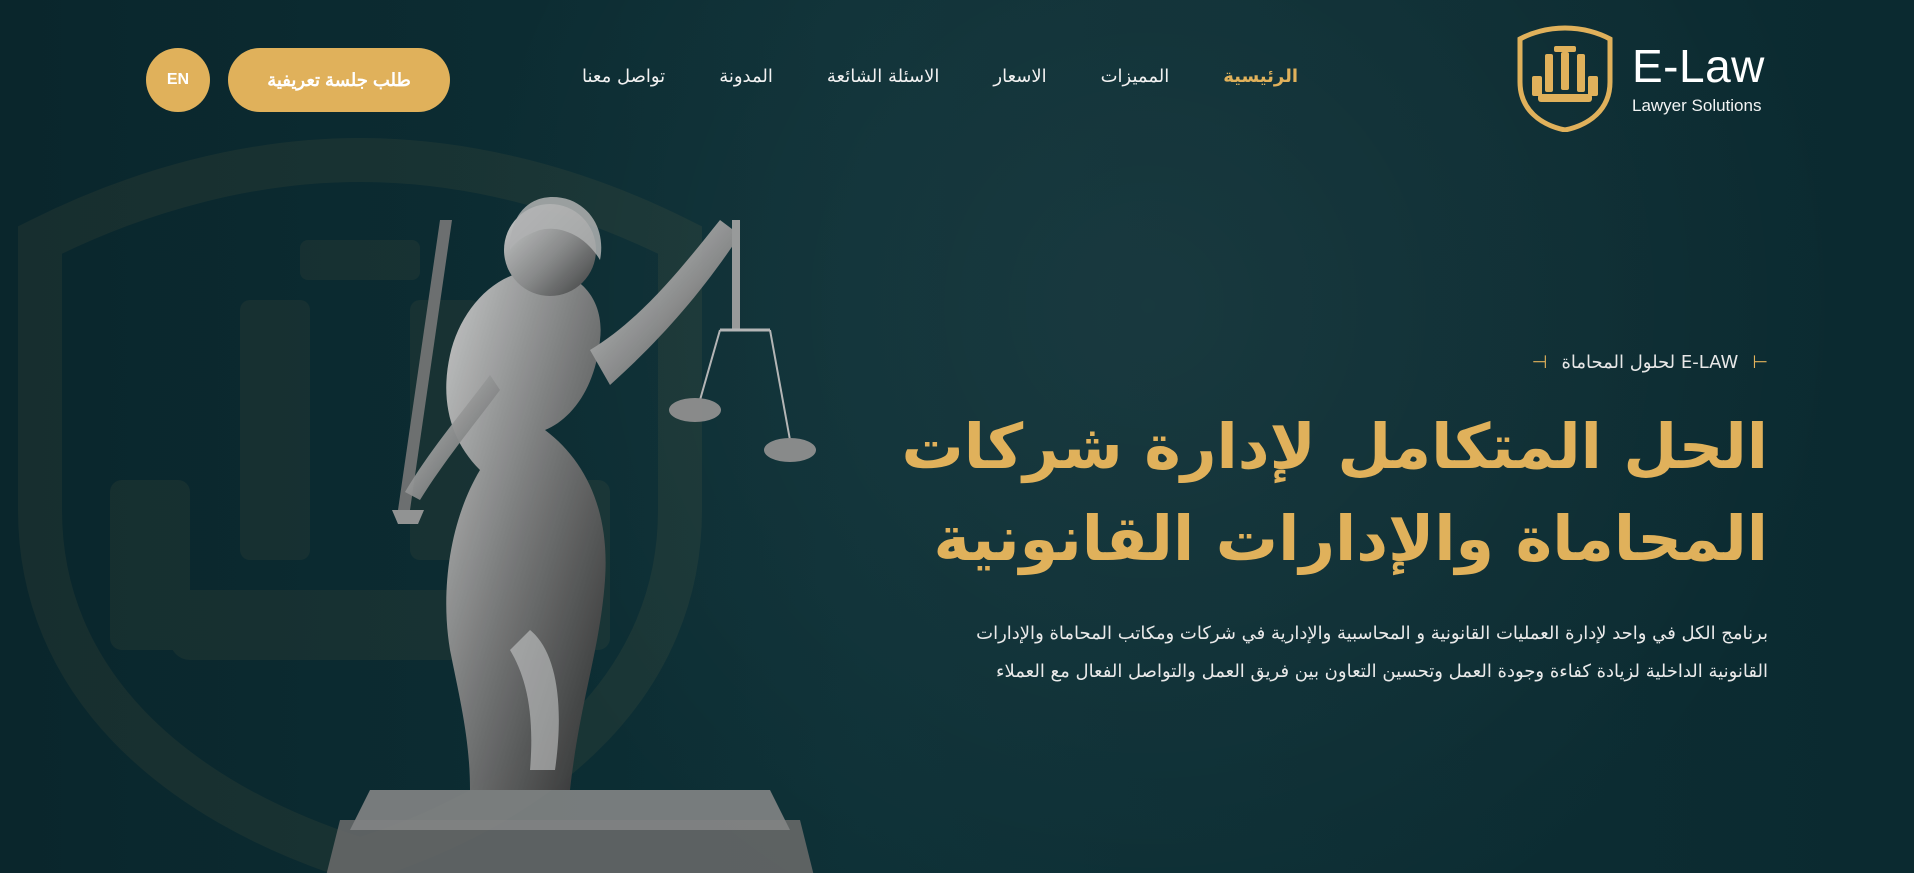 Image resolution: width=1914 pixels, height=873 pixels. I want to click on nav-item-faq: الاسئلة الشائعة, so click(883, 76).